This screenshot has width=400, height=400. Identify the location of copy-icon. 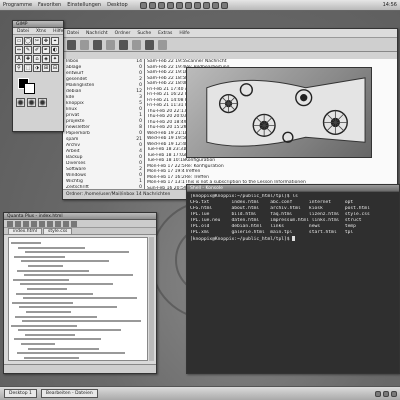
(42, 224).